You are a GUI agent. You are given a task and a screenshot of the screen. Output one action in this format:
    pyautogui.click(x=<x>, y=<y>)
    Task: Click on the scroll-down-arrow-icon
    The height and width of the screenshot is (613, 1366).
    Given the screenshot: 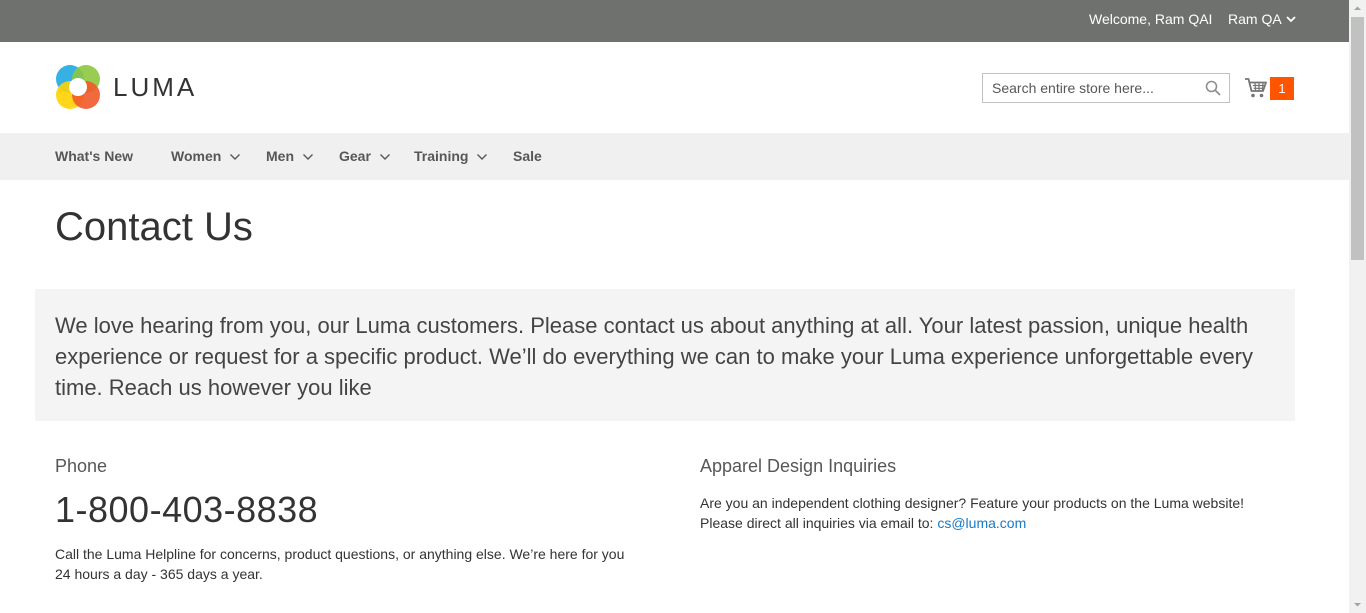 What is the action you would take?
    pyautogui.click(x=1357, y=604)
    